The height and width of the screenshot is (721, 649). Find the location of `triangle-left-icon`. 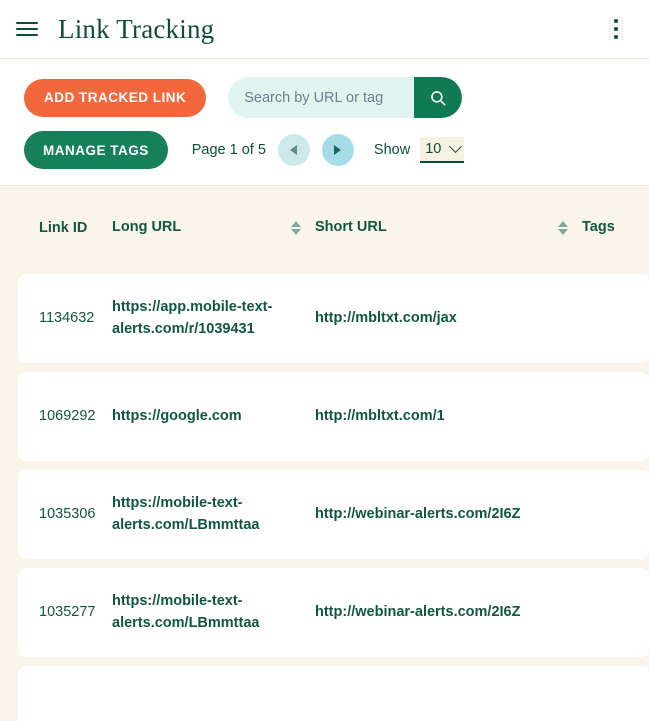

triangle-left-icon is located at coordinates (294, 150).